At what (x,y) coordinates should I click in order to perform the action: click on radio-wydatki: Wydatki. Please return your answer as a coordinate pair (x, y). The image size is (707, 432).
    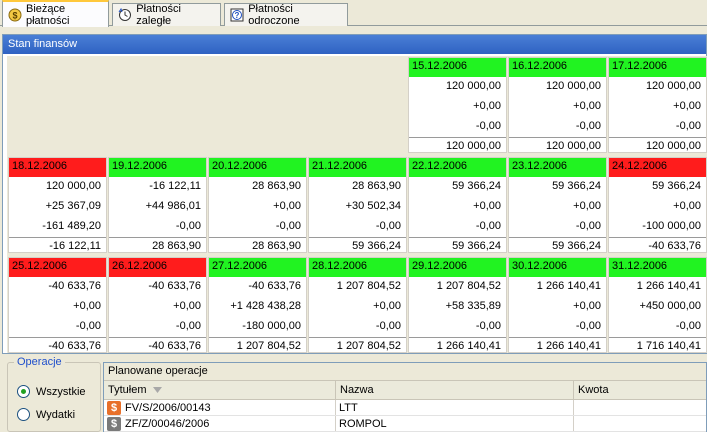
    Looking at the image, I should click on (46, 414).